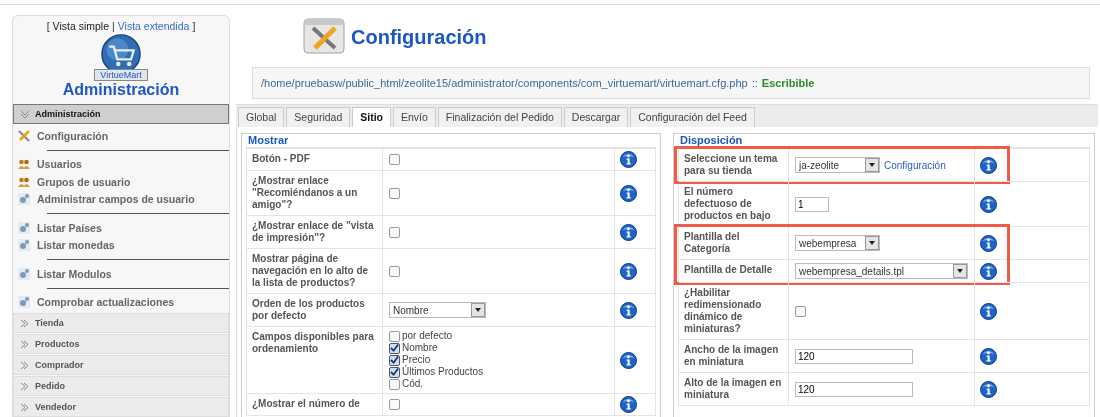 The height and width of the screenshot is (417, 1100). What do you see at coordinates (315, 404) in the screenshot?
I see `setting-label: ¿Mostrar el número de` at bounding box center [315, 404].